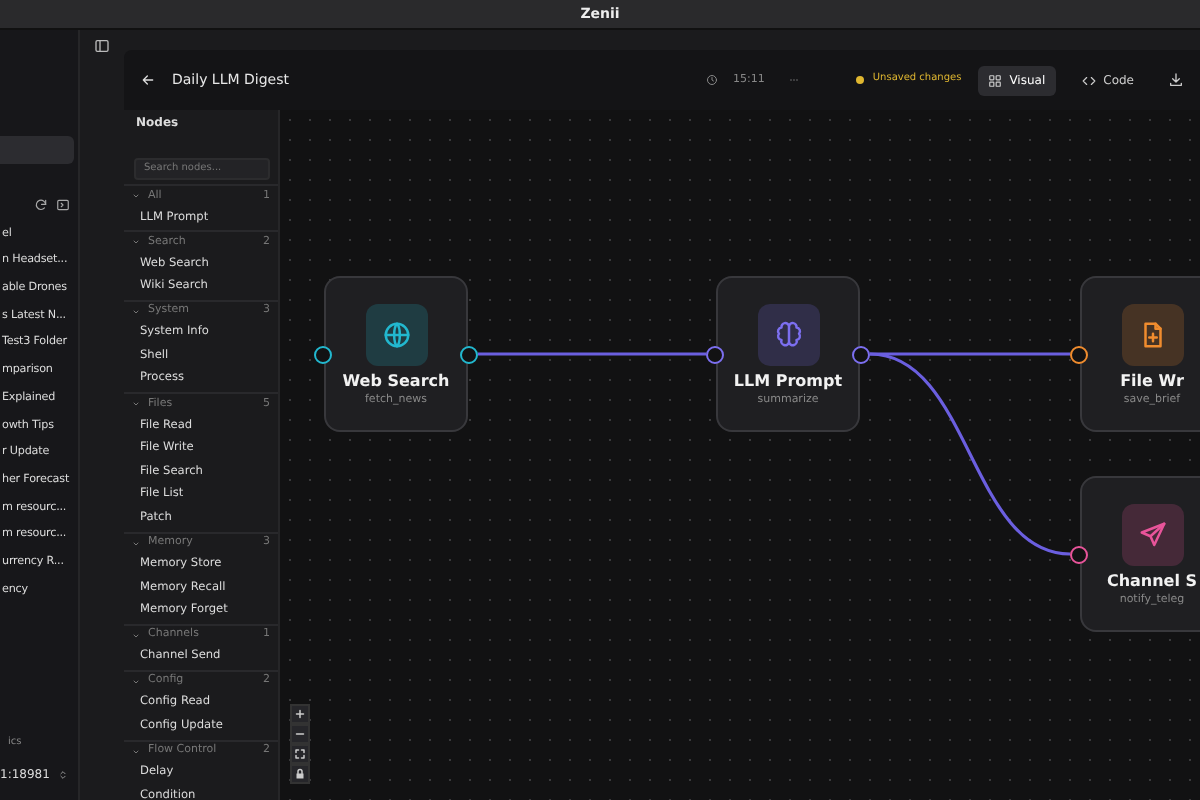 The width and height of the screenshot is (1200, 800). What do you see at coordinates (1152, 382) in the screenshot?
I see `node-title: File Wr` at bounding box center [1152, 382].